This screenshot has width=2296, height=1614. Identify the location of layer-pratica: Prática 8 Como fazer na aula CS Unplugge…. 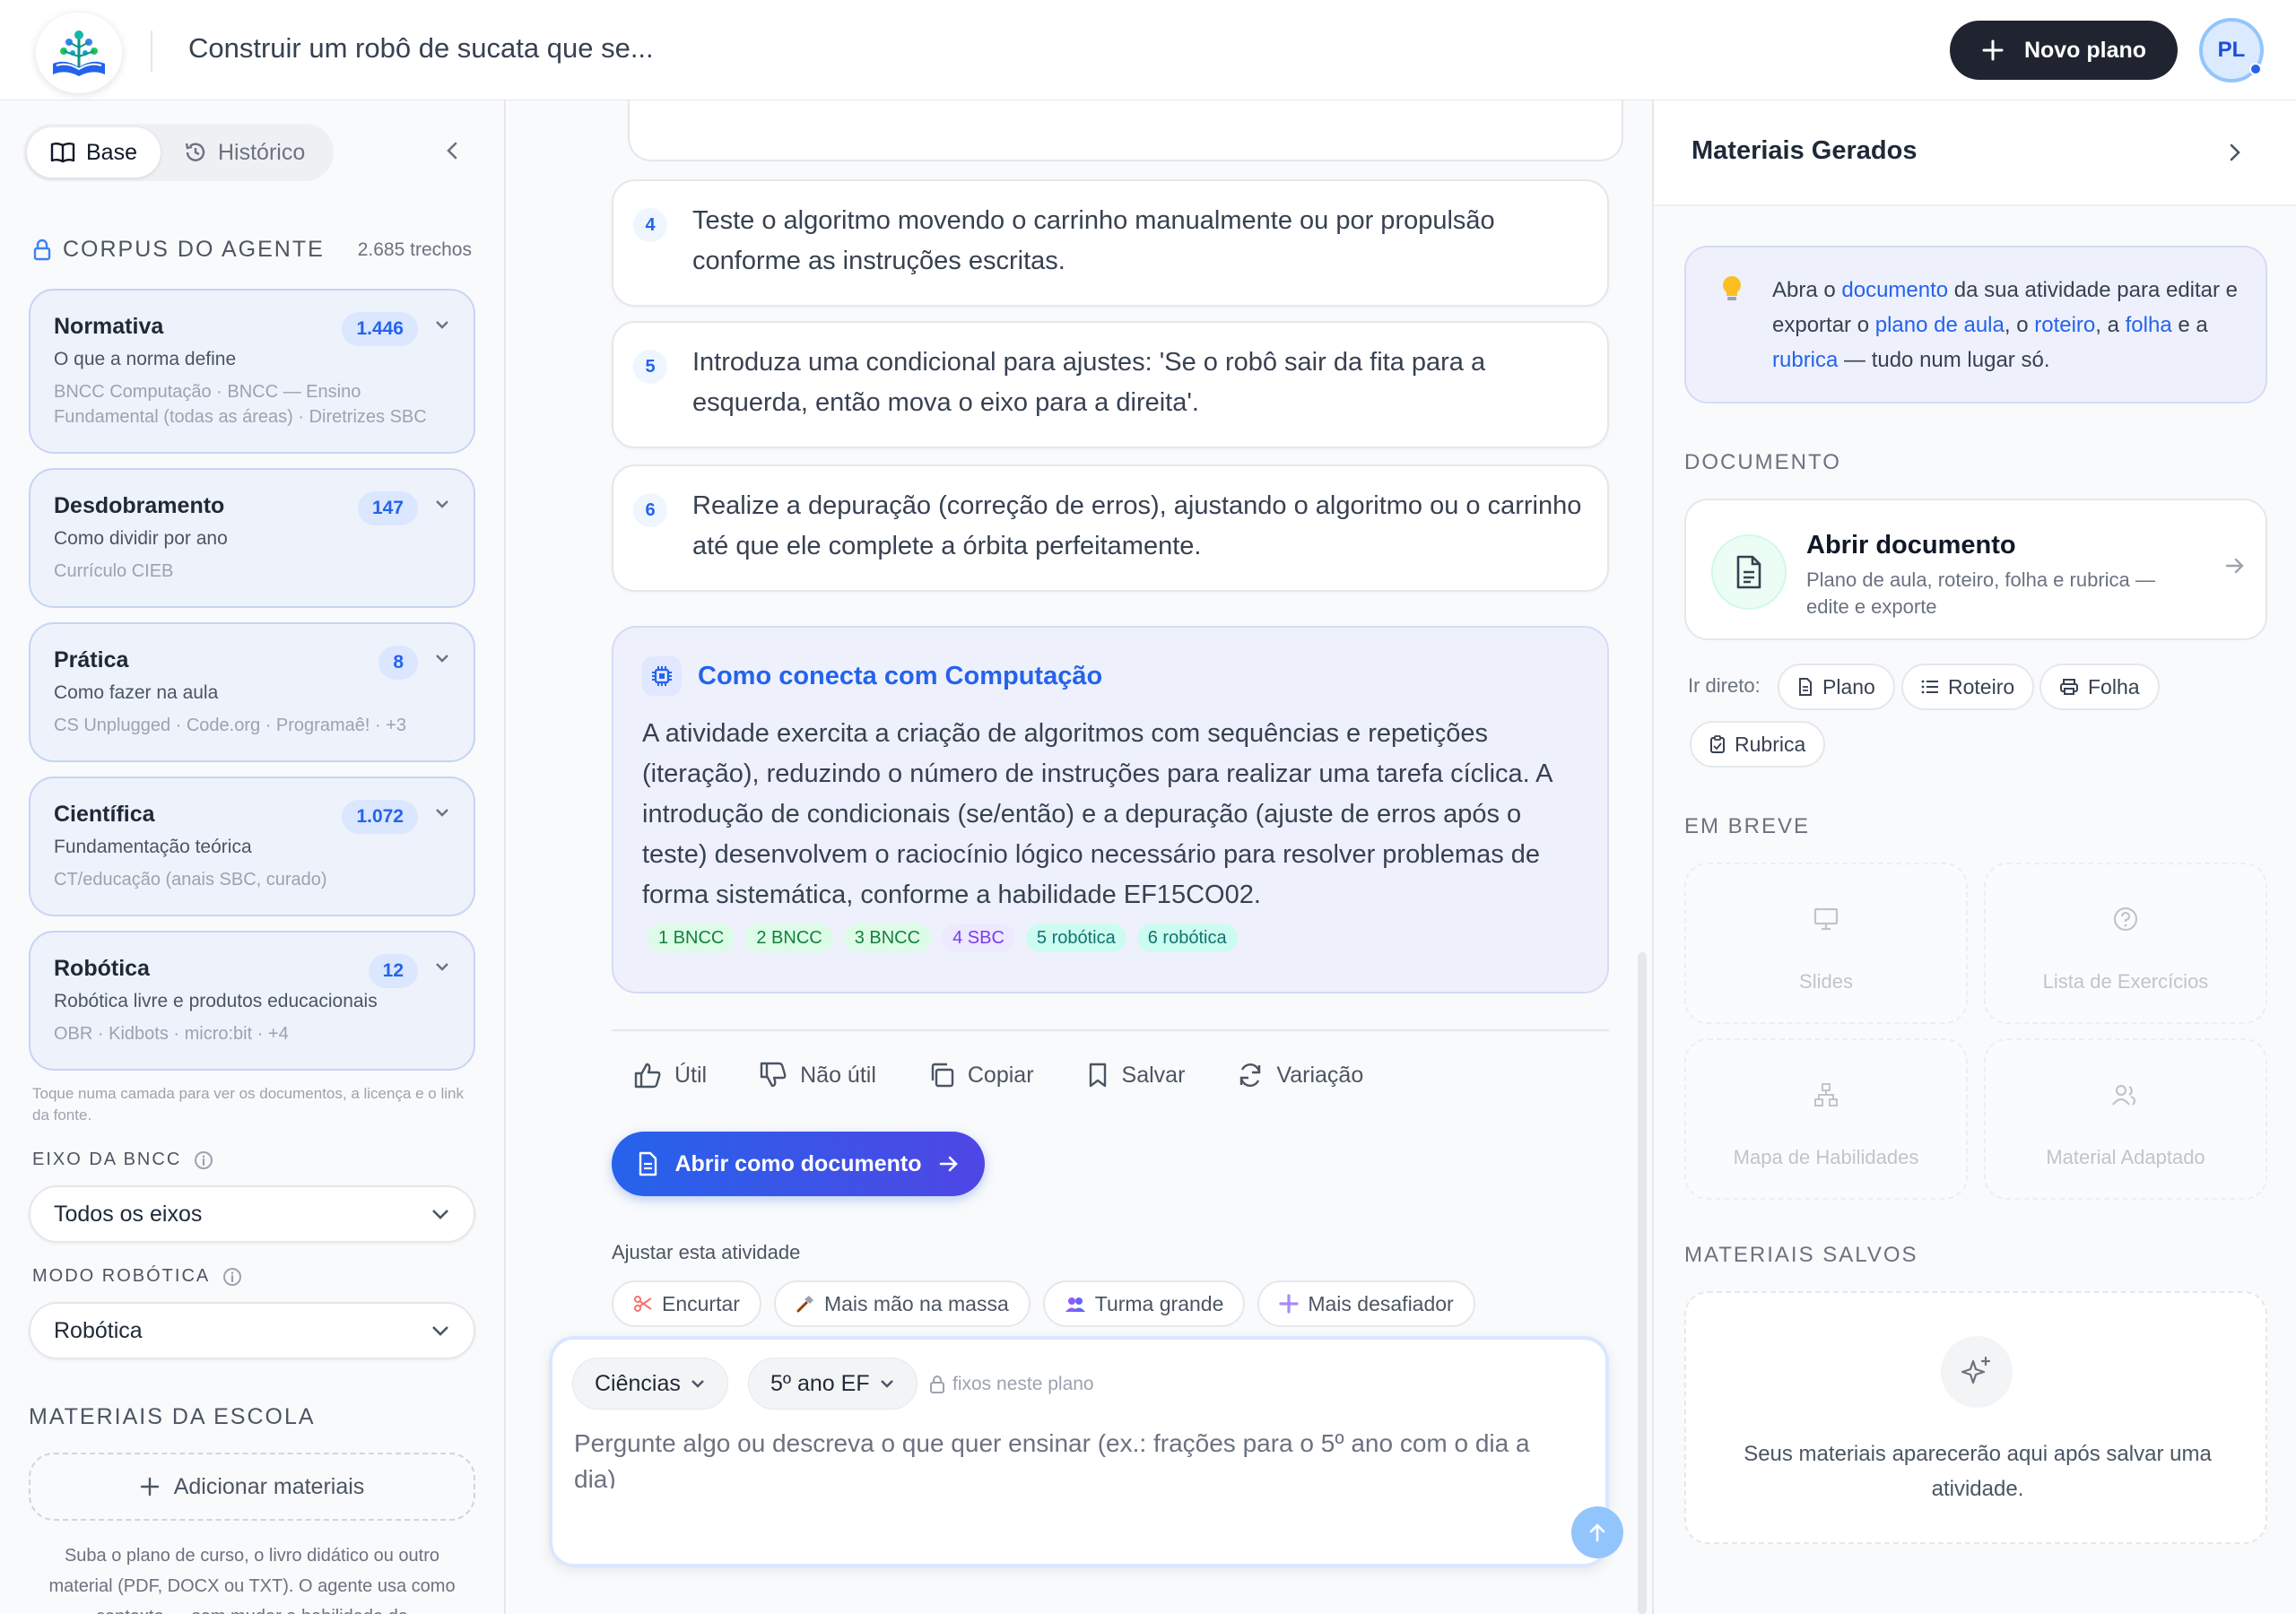
(252, 692).